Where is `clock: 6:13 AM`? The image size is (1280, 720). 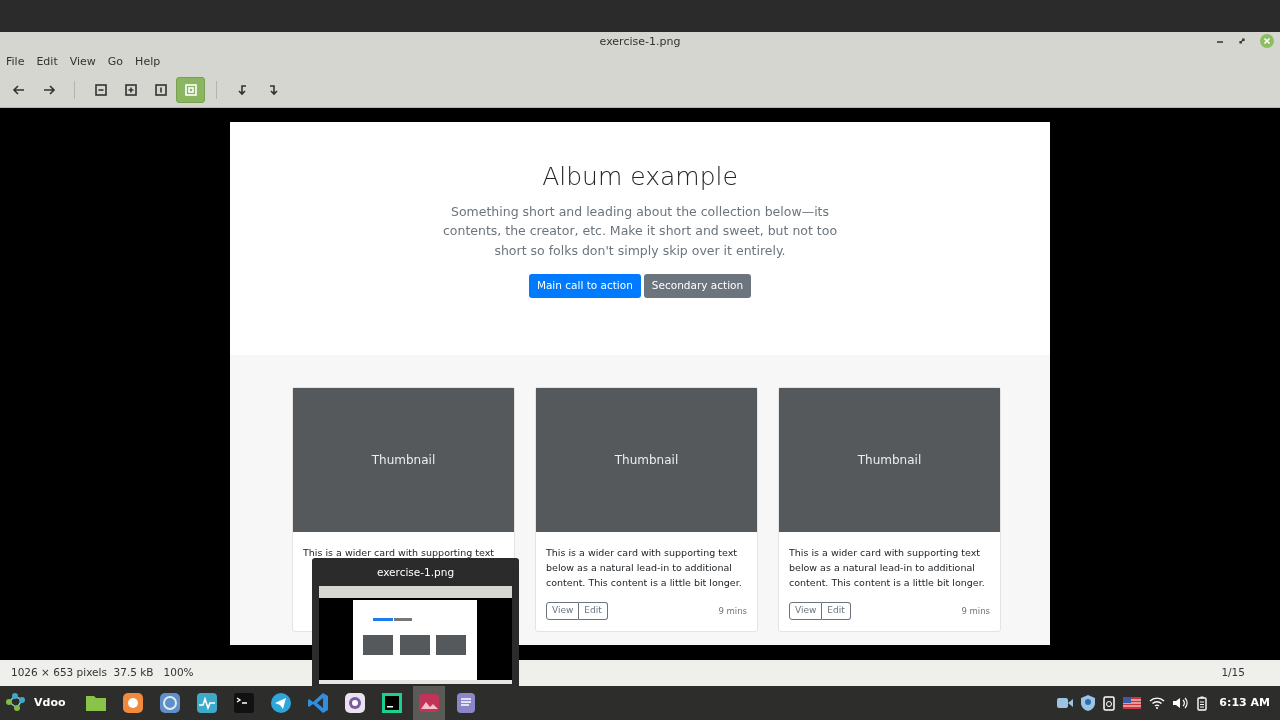 clock: 6:13 AM is located at coordinates (1244, 702).